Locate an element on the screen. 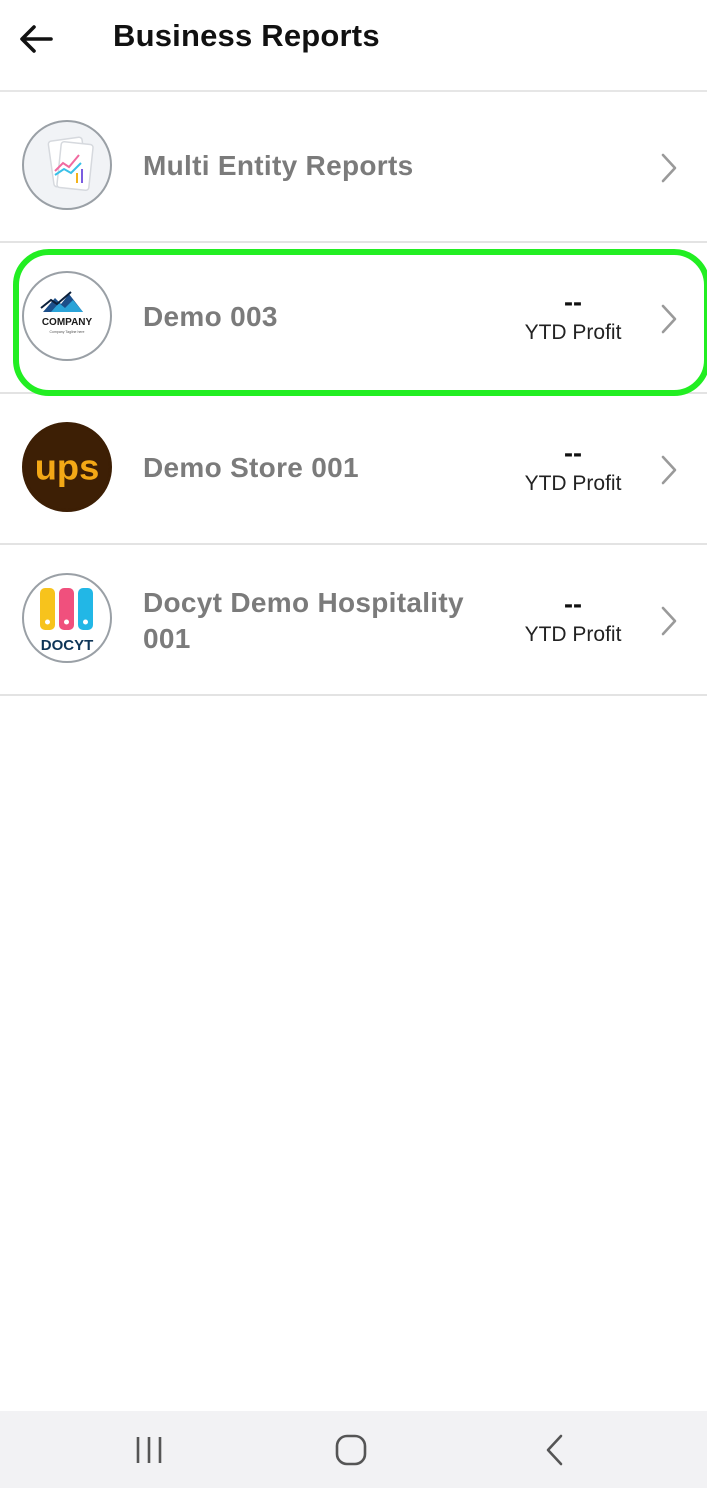 This screenshot has height=1488, width=707. business-row-multi-entity-reports: Multi Entity Reports is located at coordinates (353, 167).